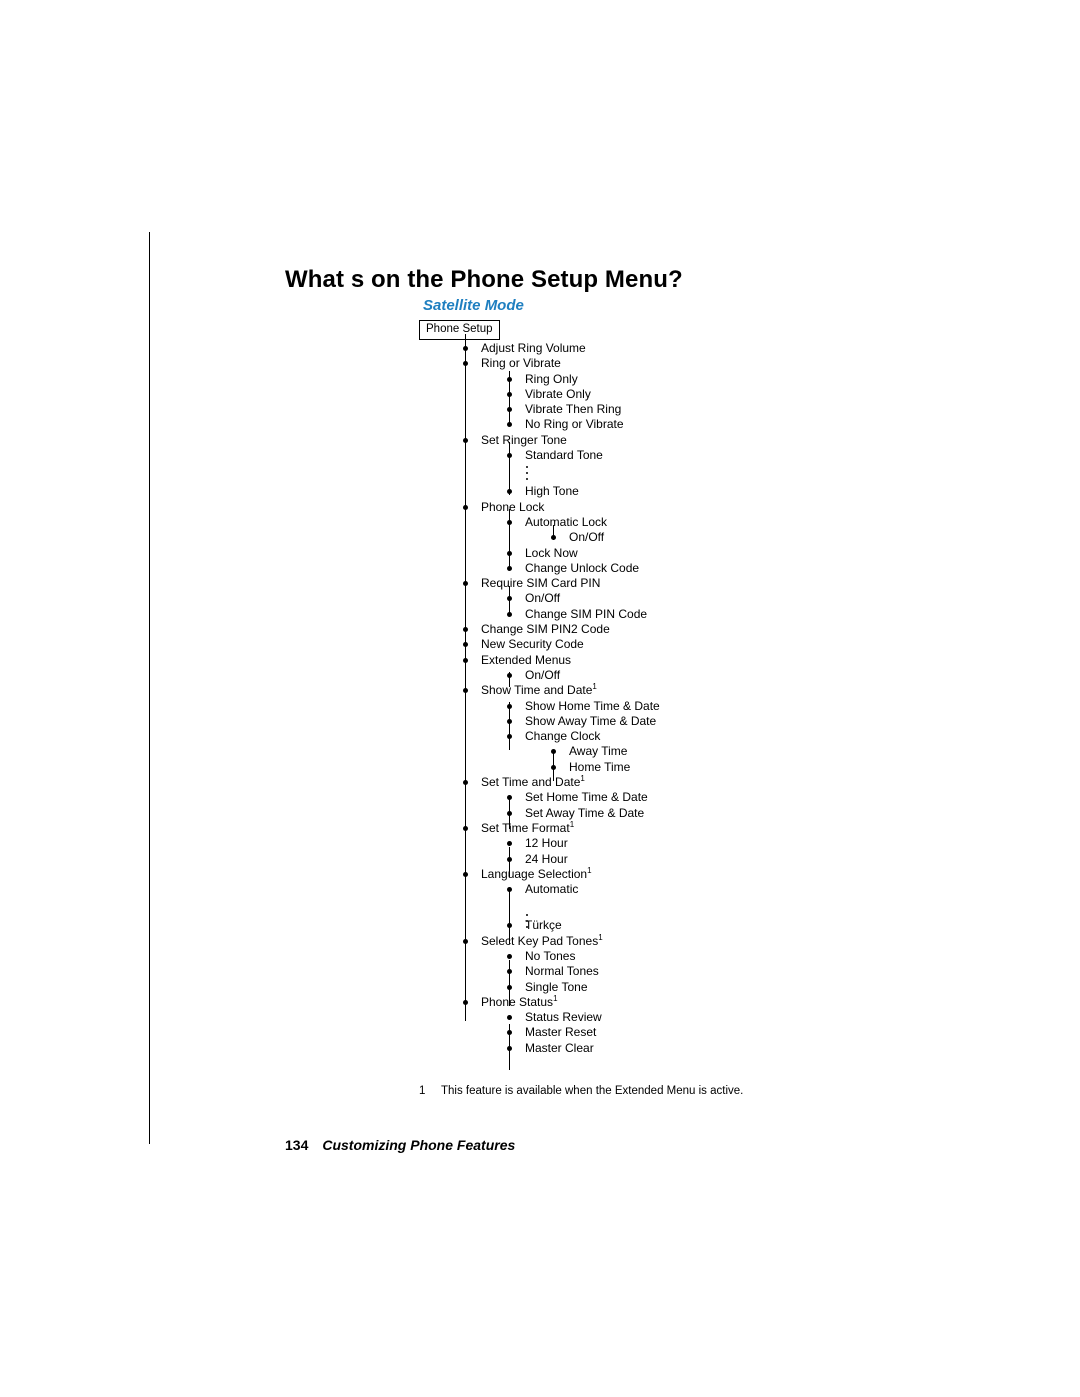 The image size is (1080, 1397). I want to click on tree-item: High Tone, so click(699, 491).